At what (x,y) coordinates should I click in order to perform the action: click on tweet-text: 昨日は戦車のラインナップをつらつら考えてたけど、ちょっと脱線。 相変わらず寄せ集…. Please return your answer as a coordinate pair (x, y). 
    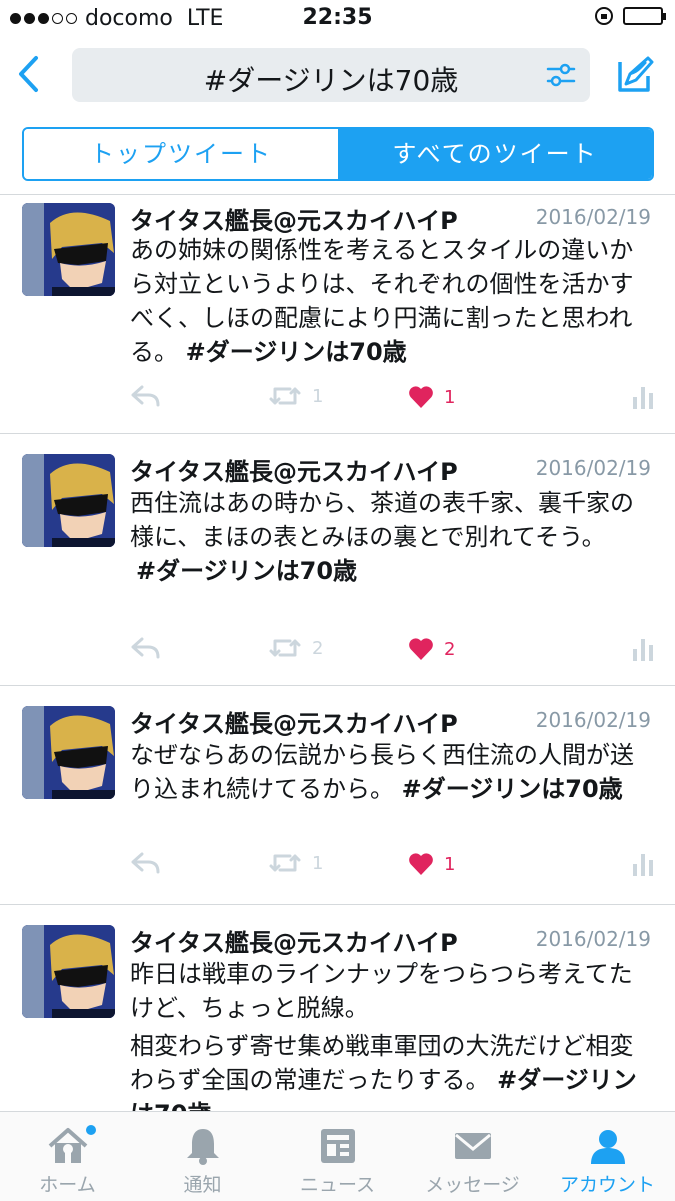
    Looking at the image, I should click on (390, 1034).